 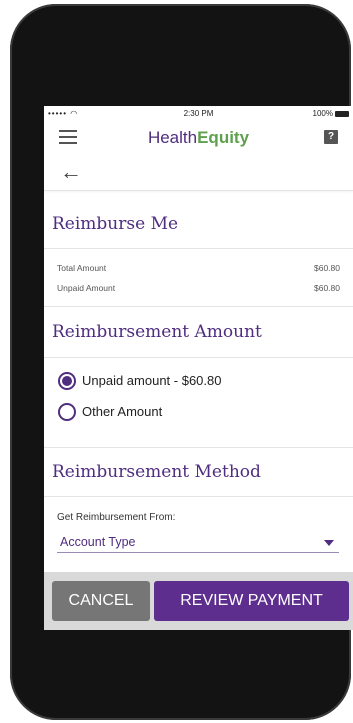 What do you see at coordinates (327, 268) in the screenshot?
I see `total-amount-value: $60.80` at bounding box center [327, 268].